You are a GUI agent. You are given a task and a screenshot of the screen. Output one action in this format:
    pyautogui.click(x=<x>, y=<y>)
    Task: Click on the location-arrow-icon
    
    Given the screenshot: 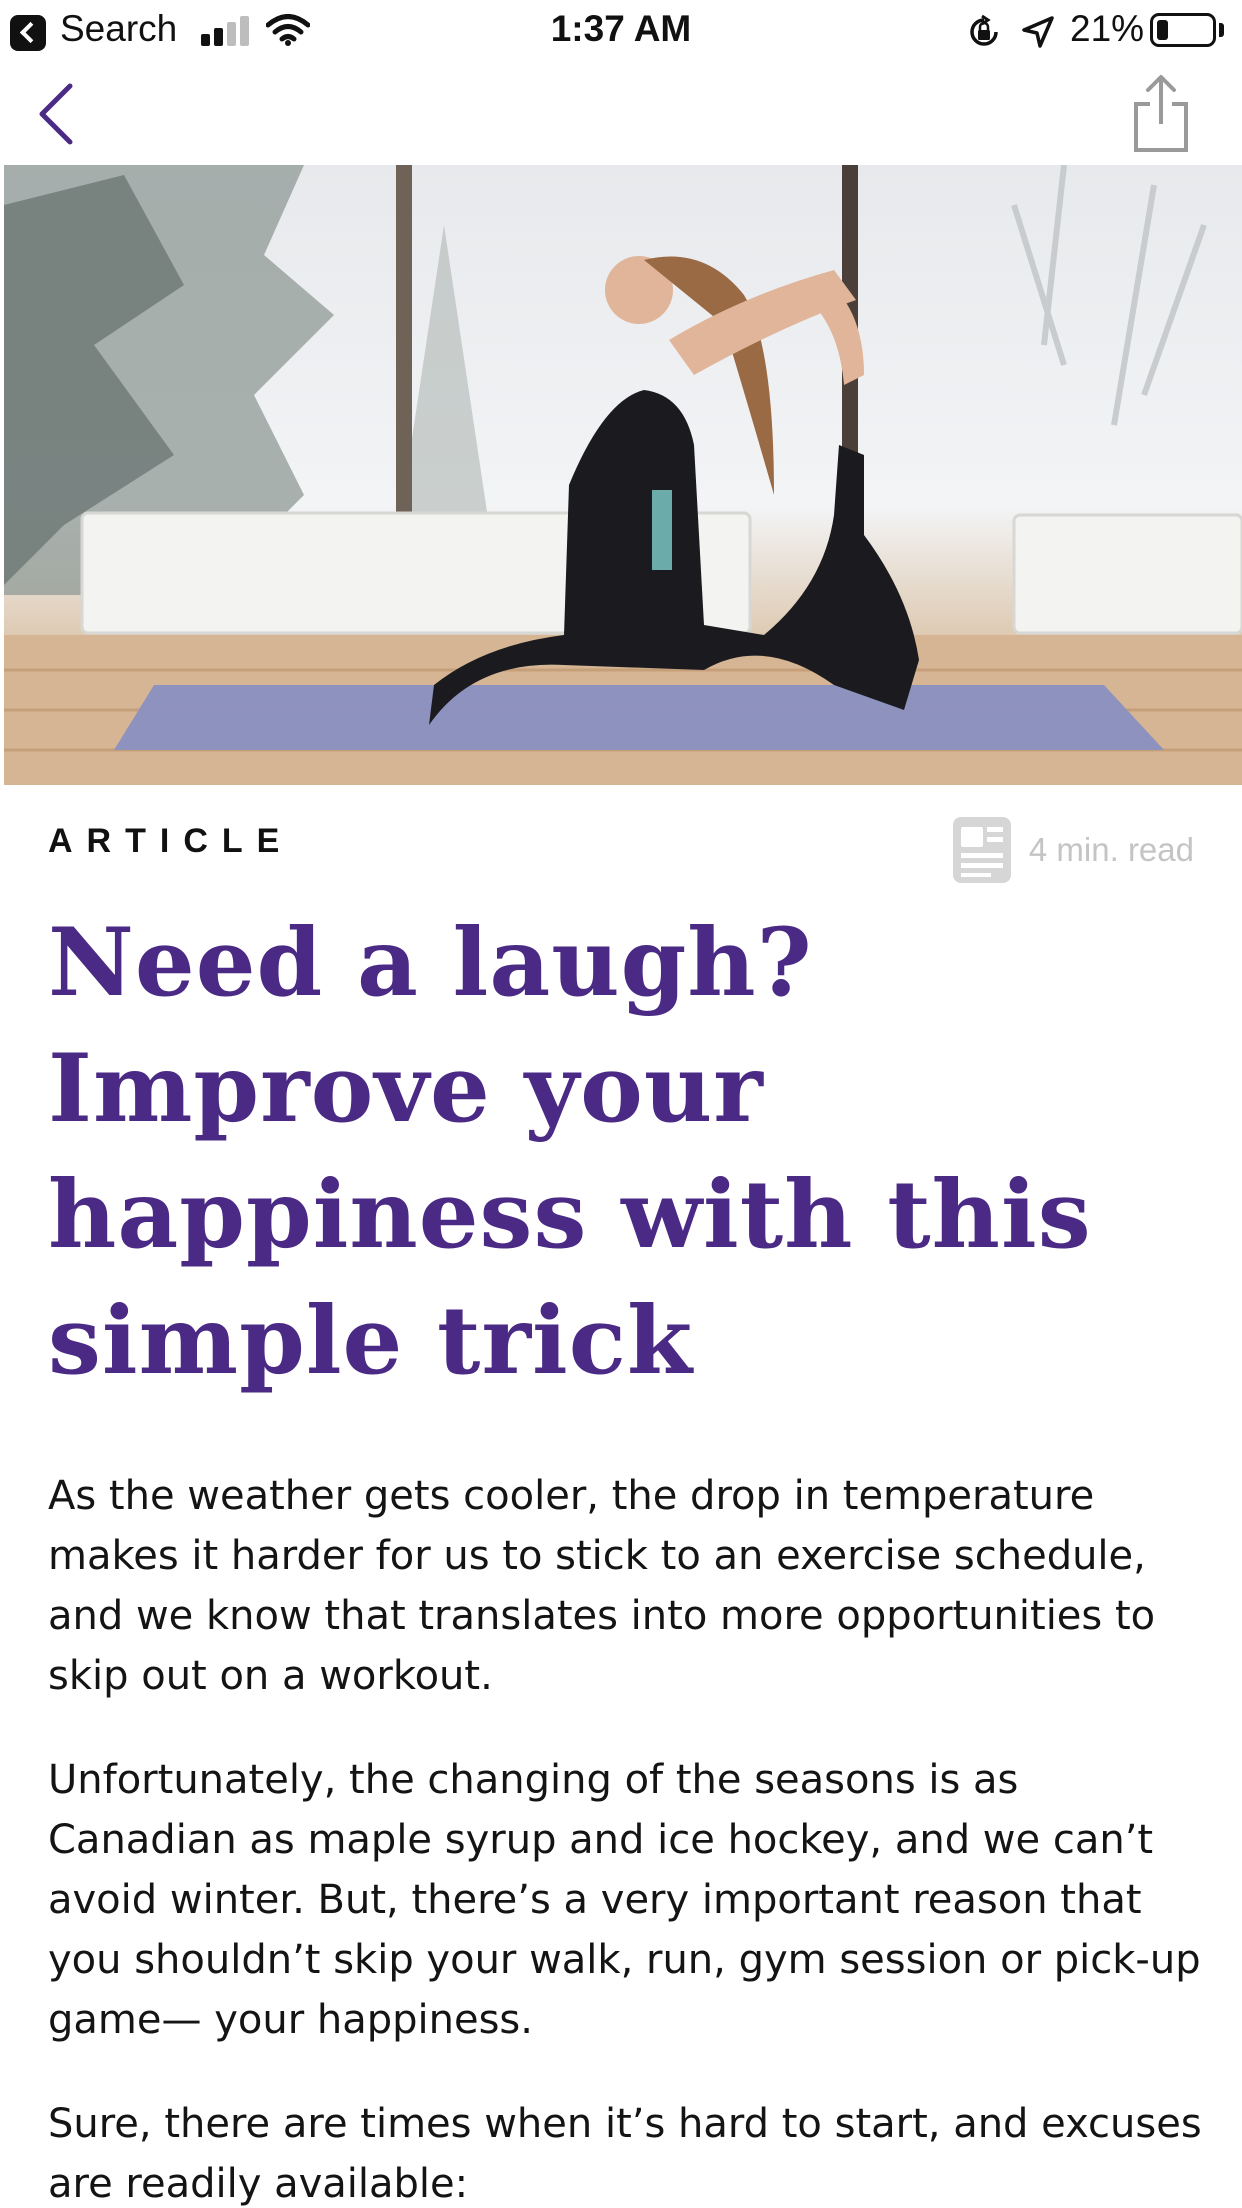 What is the action you would take?
    pyautogui.click(x=1038, y=32)
    